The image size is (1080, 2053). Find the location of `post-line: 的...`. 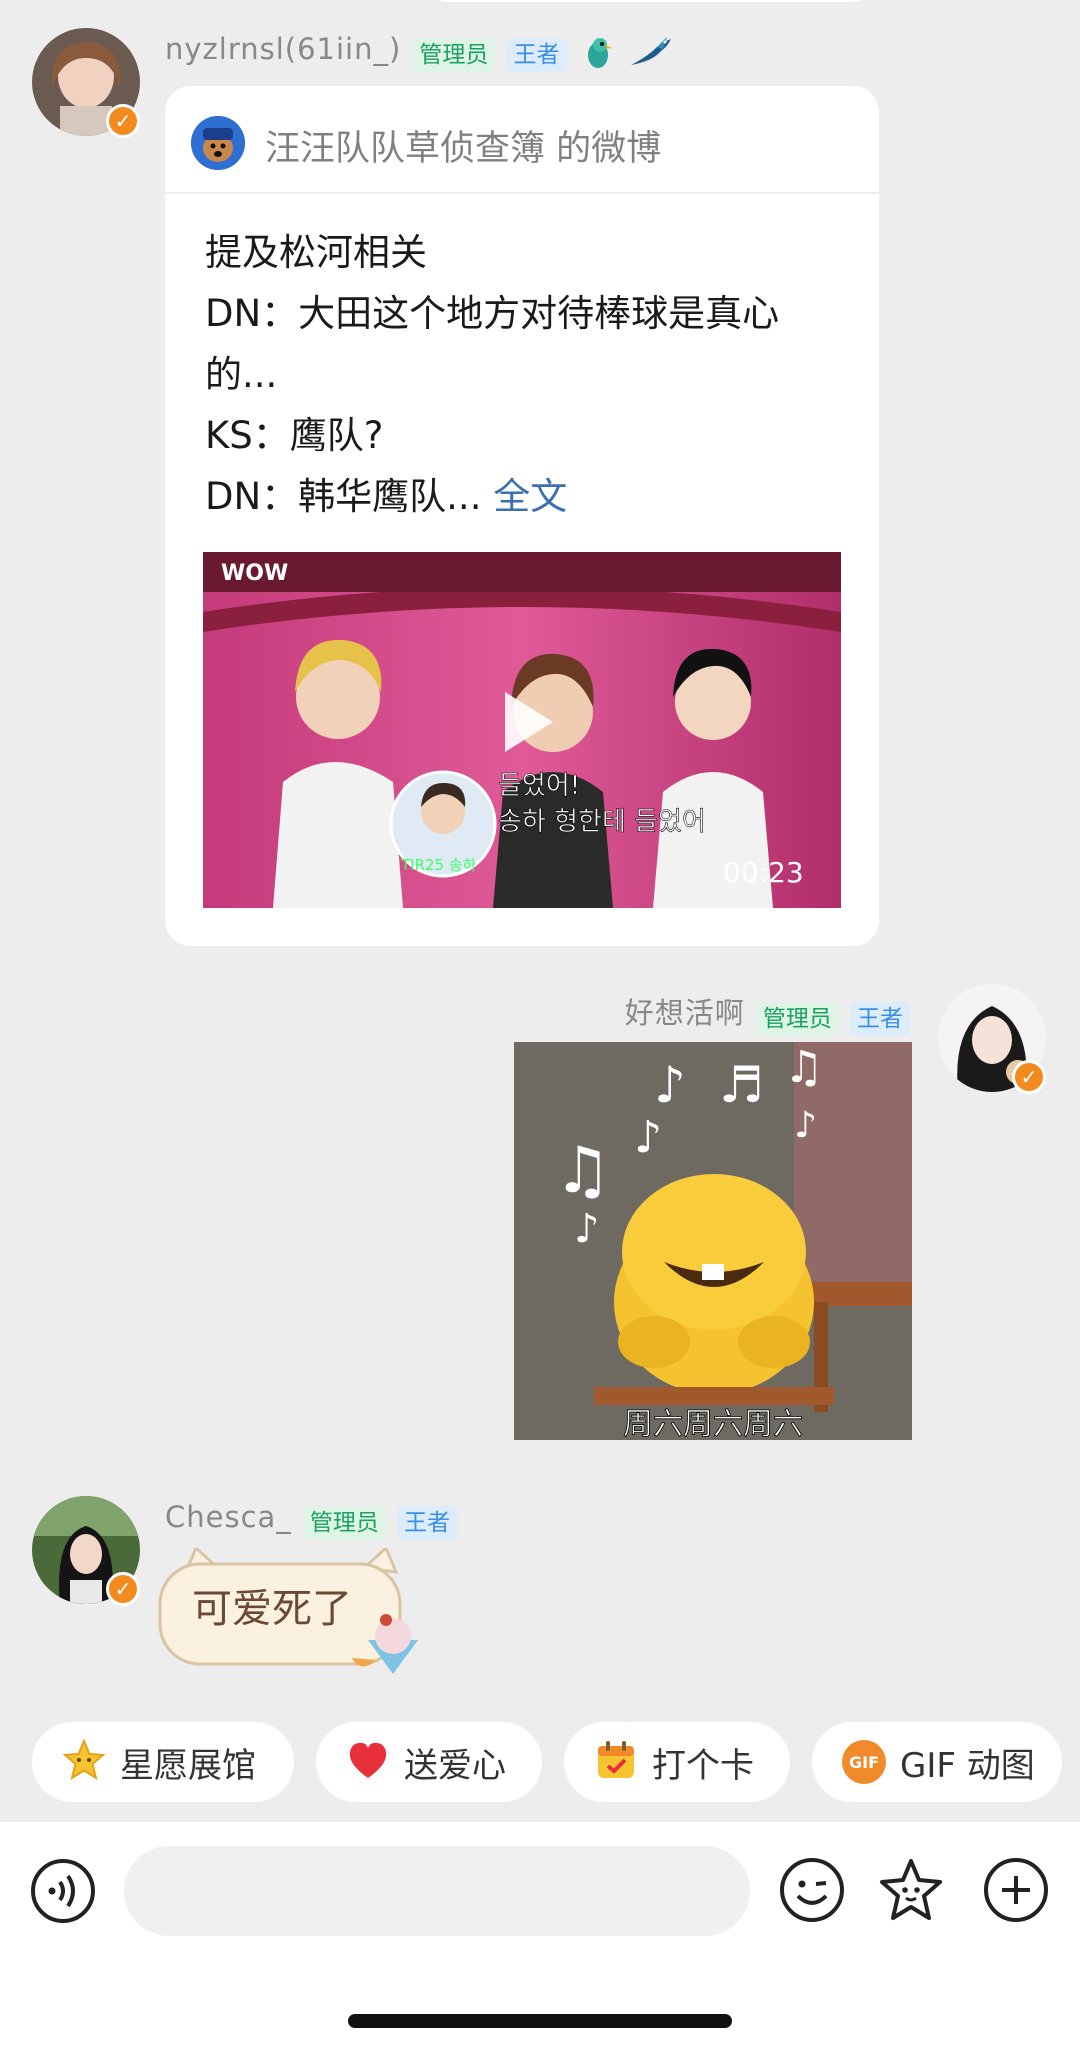

post-line: 的... is located at coordinates (241, 374).